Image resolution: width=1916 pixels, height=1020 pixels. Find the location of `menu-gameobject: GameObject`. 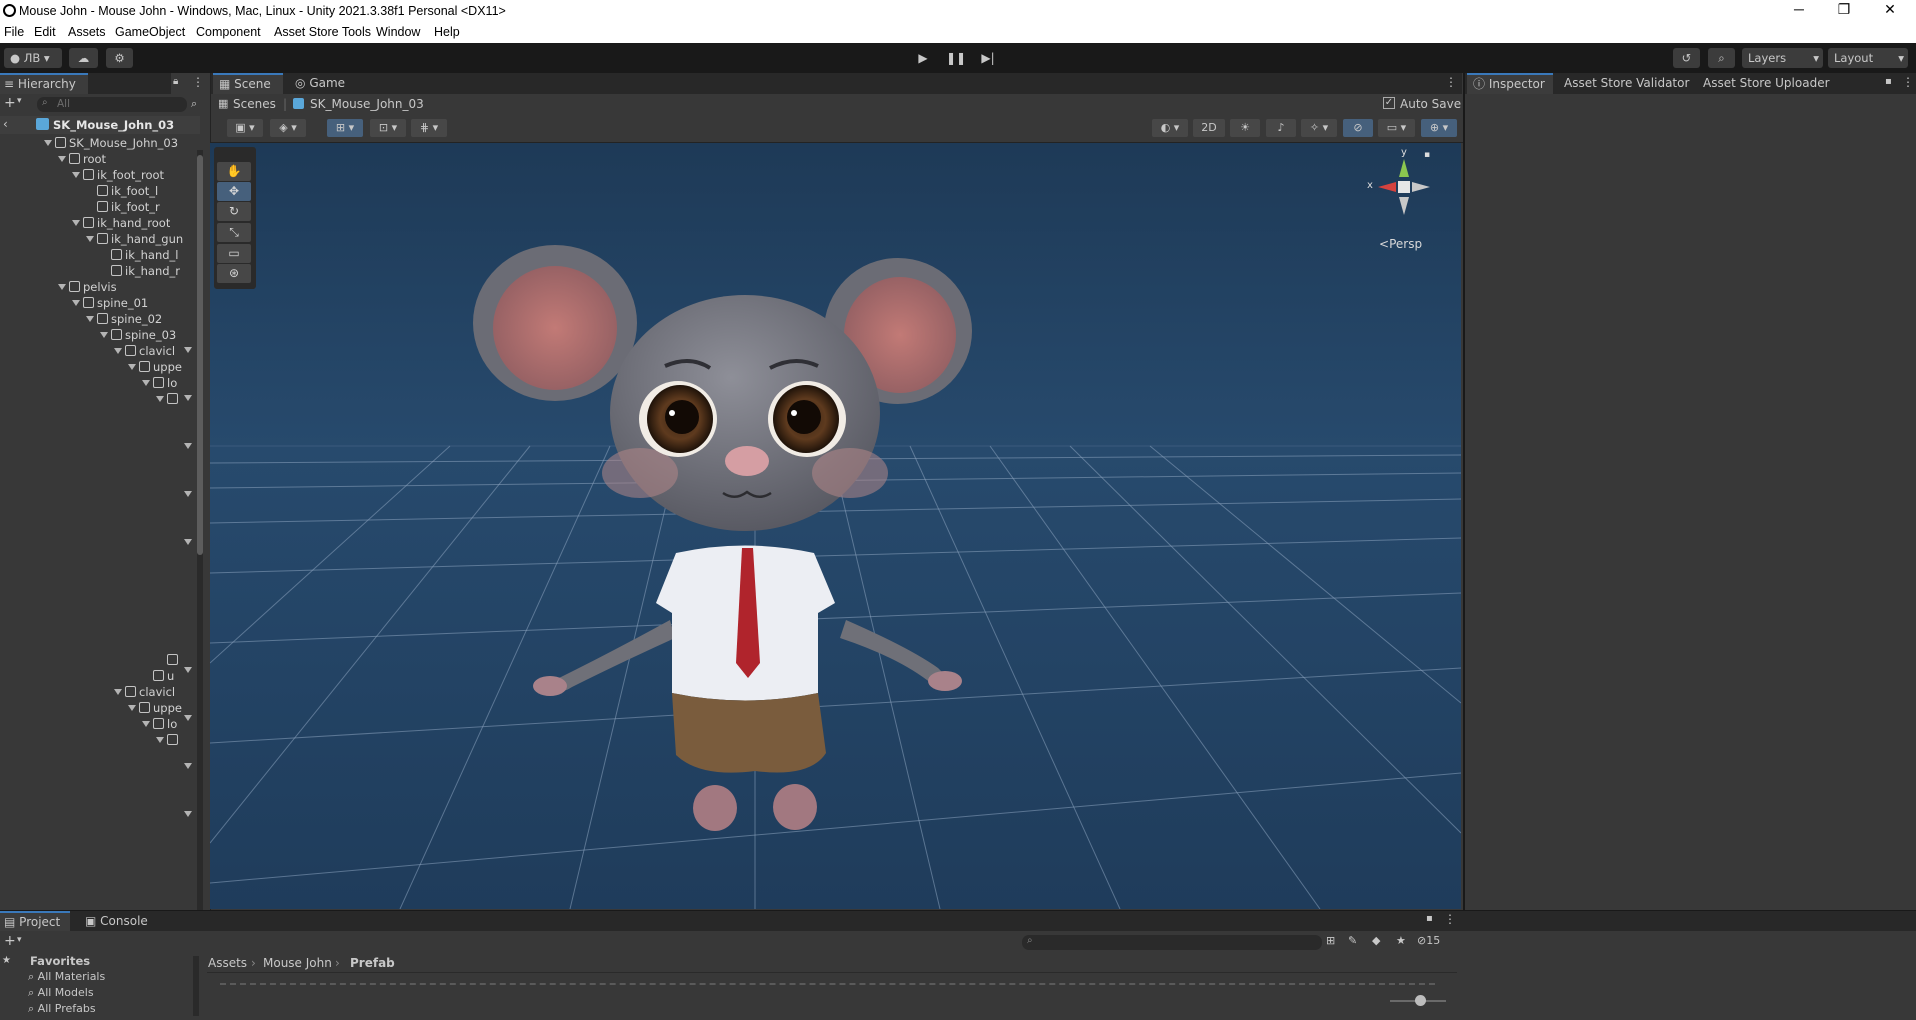

menu-gameobject: GameObject is located at coordinates (150, 32).